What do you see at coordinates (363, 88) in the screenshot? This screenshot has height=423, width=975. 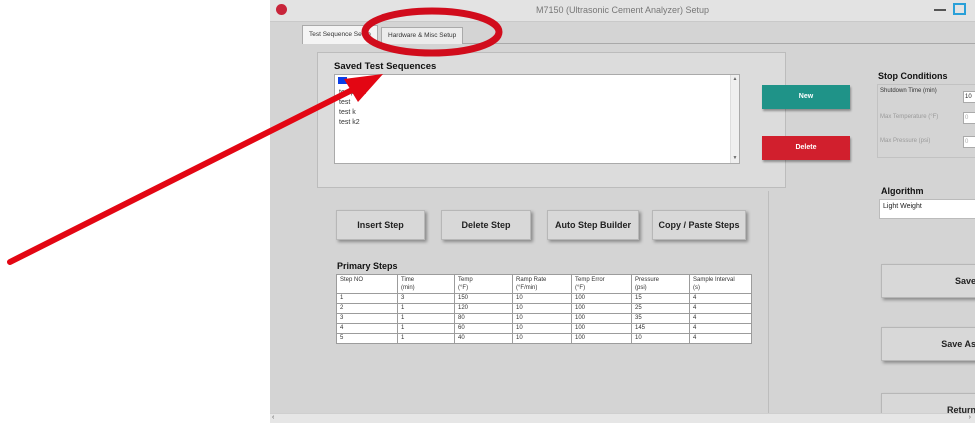 I see `annotation-arrow-head` at bounding box center [363, 88].